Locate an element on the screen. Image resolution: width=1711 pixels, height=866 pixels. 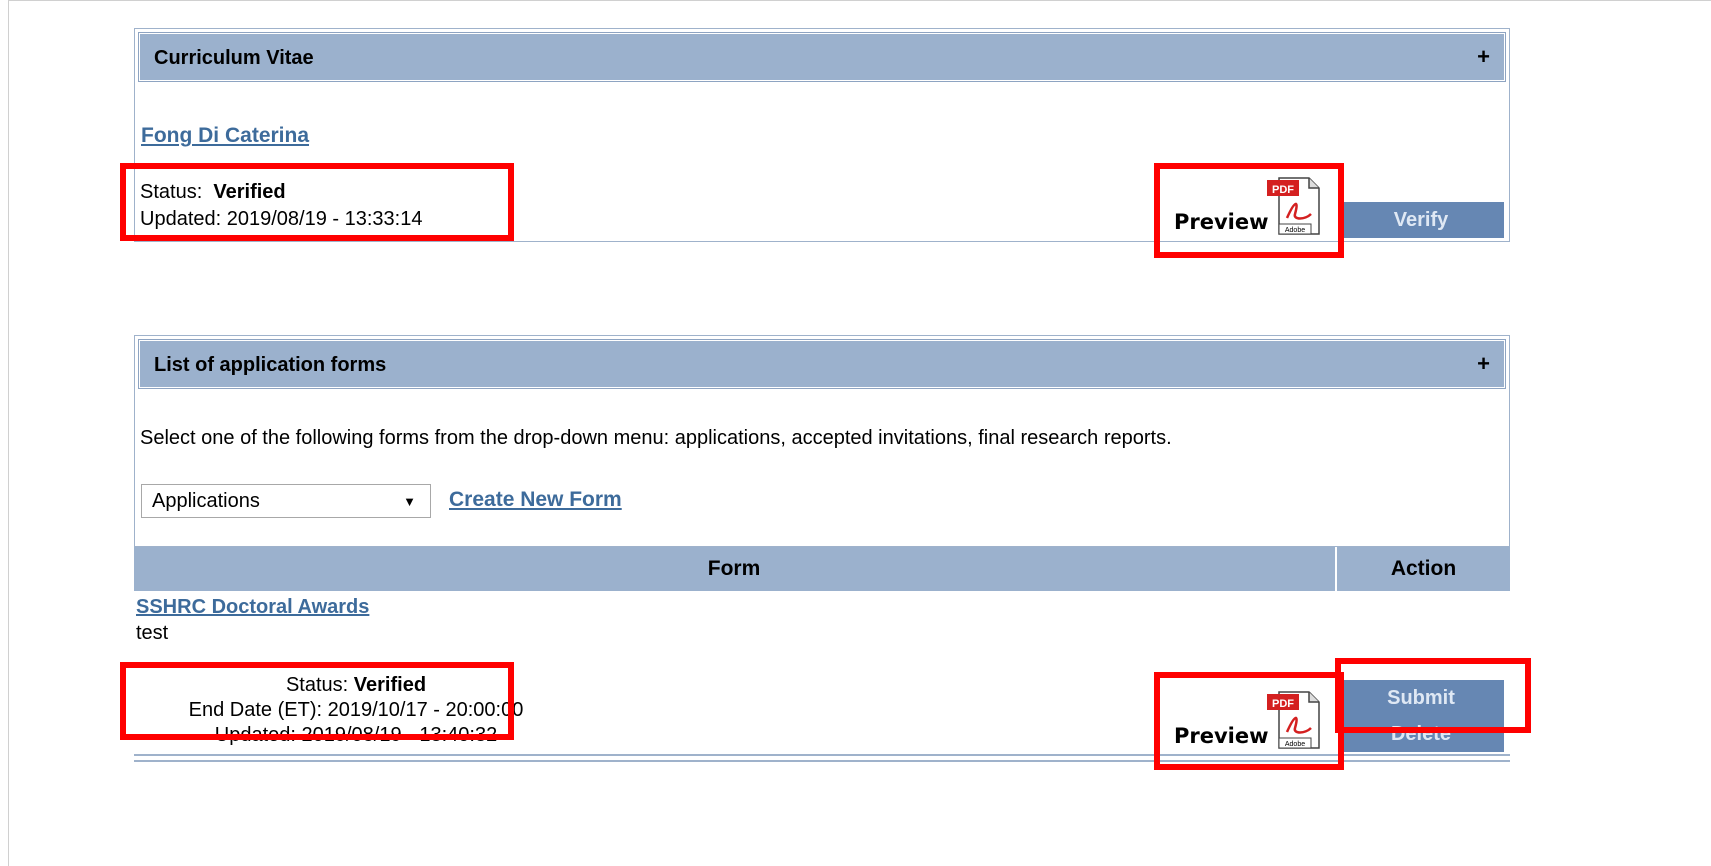
form-end-date-line: End Date (ET): 2019/10/17 - 20:00:00 is located at coordinates (356, 710).